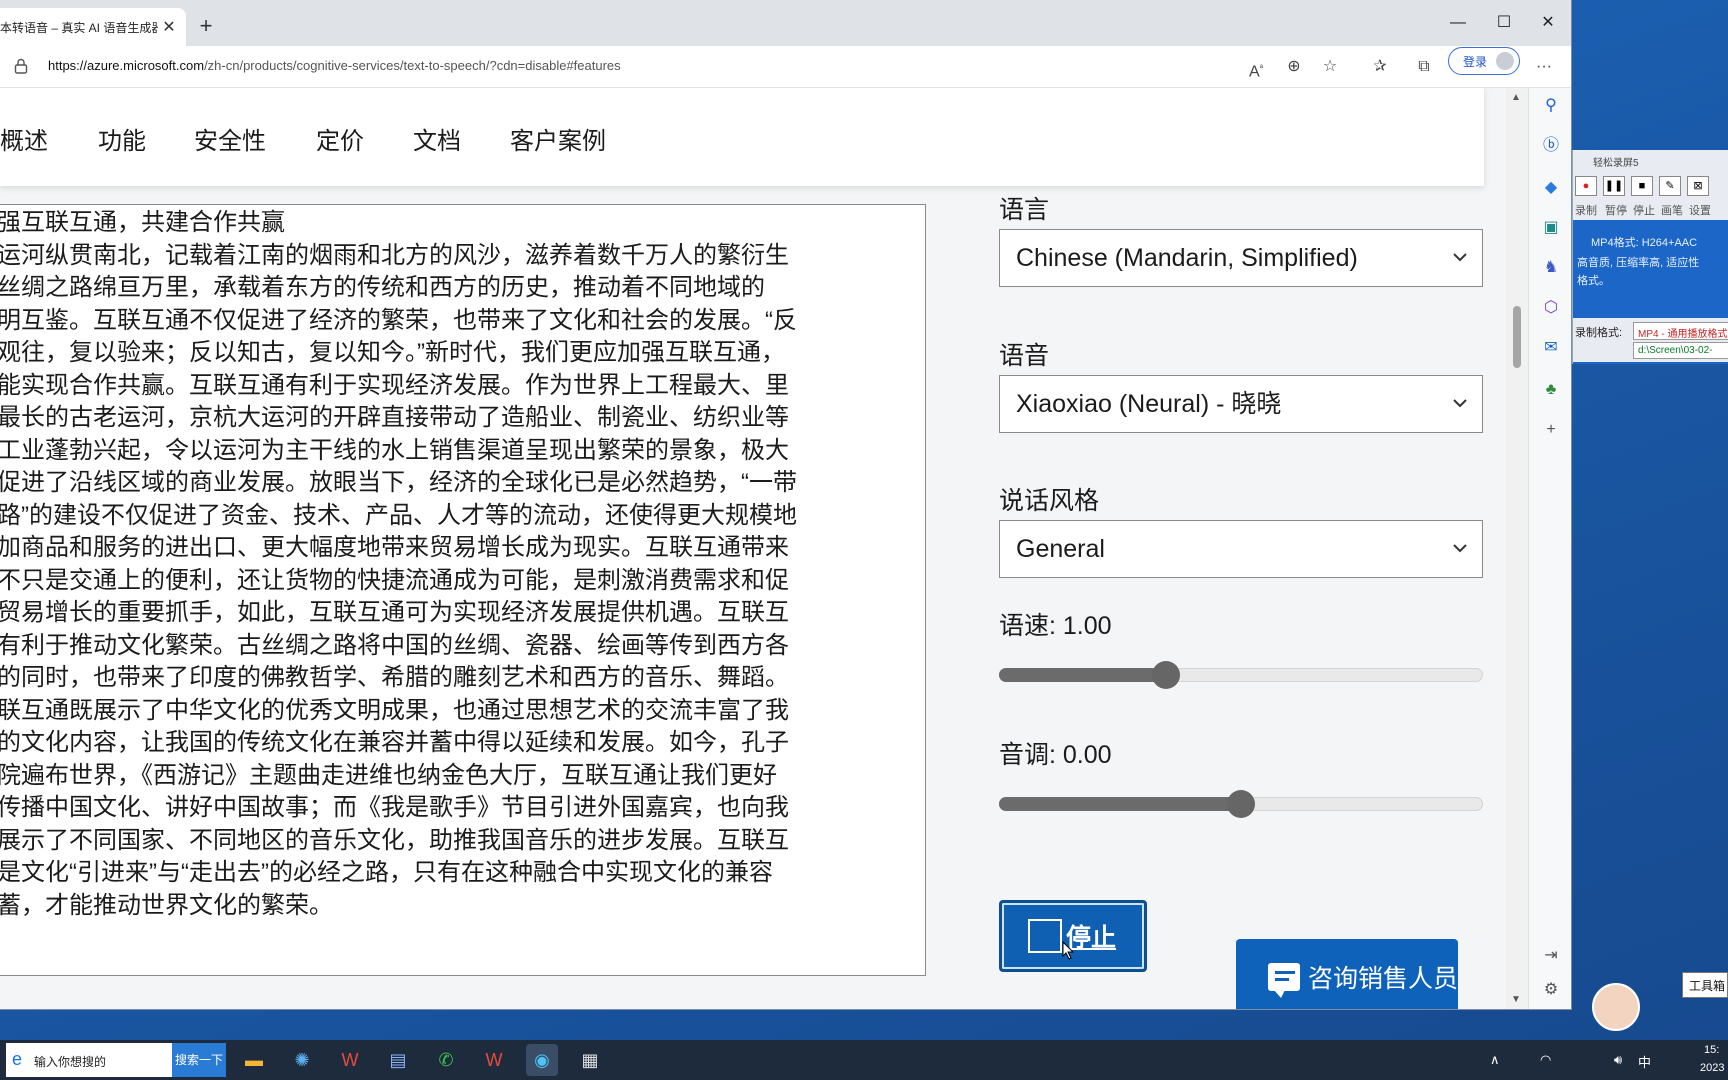 Image resolution: width=1728 pixels, height=1080 pixels. Describe the element at coordinates (1551, 990) in the screenshot. I see `settings-gear-icon: ⚙` at that location.